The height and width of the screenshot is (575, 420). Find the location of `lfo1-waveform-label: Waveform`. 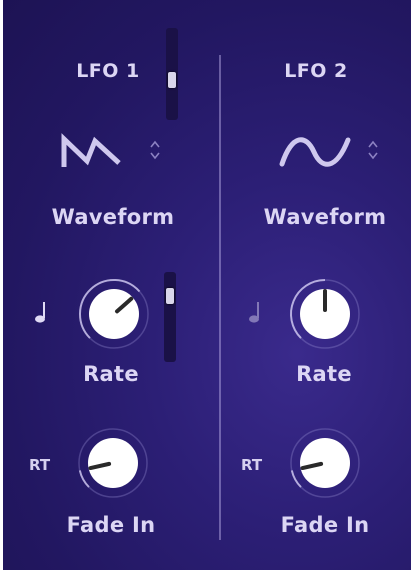

lfo1-waveform-label: Waveform is located at coordinates (113, 217).